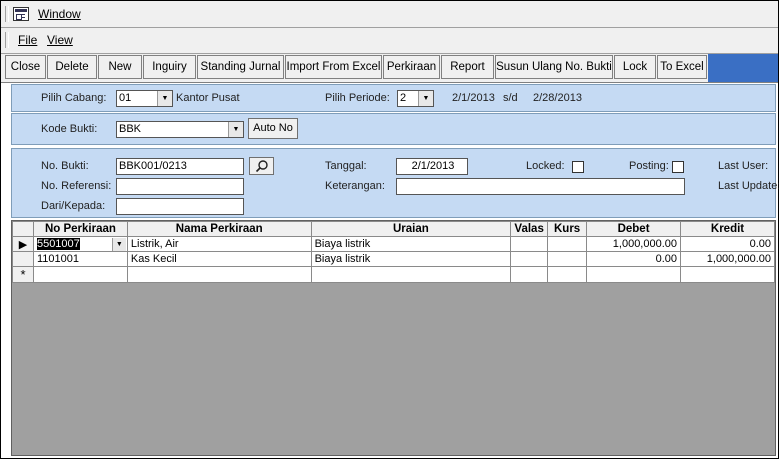 The width and height of the screenshot is (779, 459). I want to click on import-excel-button: Import From Excel, so click(333, 67).